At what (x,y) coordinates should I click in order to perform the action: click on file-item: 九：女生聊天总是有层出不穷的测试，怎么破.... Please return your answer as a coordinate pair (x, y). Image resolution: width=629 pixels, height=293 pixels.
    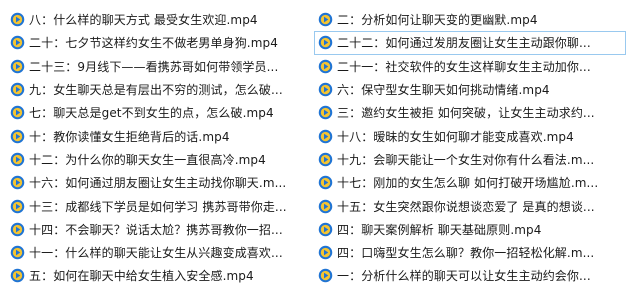
    Looking at the image, I should click on (158, 89).